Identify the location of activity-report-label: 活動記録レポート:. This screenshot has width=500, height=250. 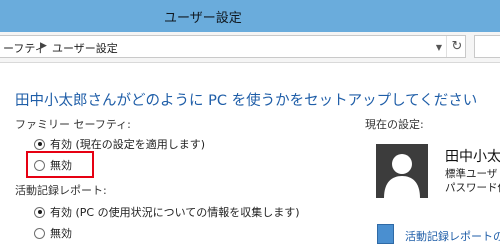
(61, 190).